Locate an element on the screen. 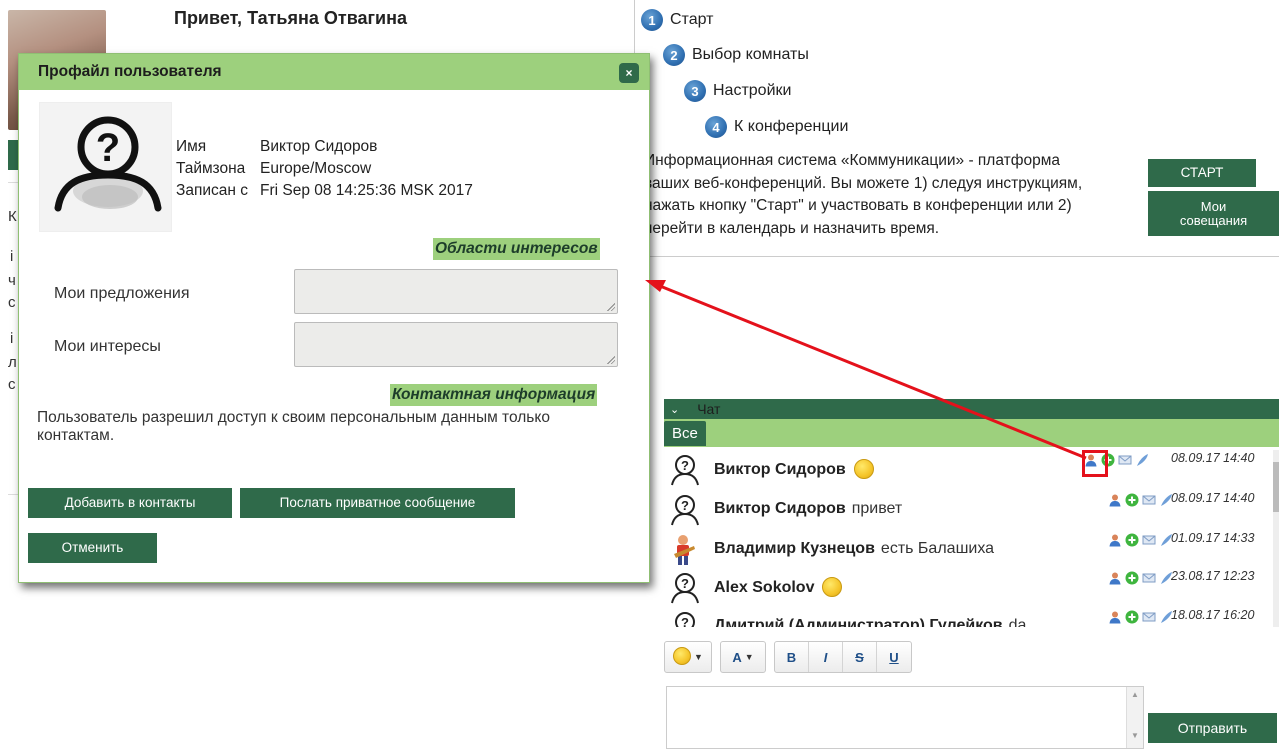  annotation-highlight-box is located at coordinates (1095, 463).